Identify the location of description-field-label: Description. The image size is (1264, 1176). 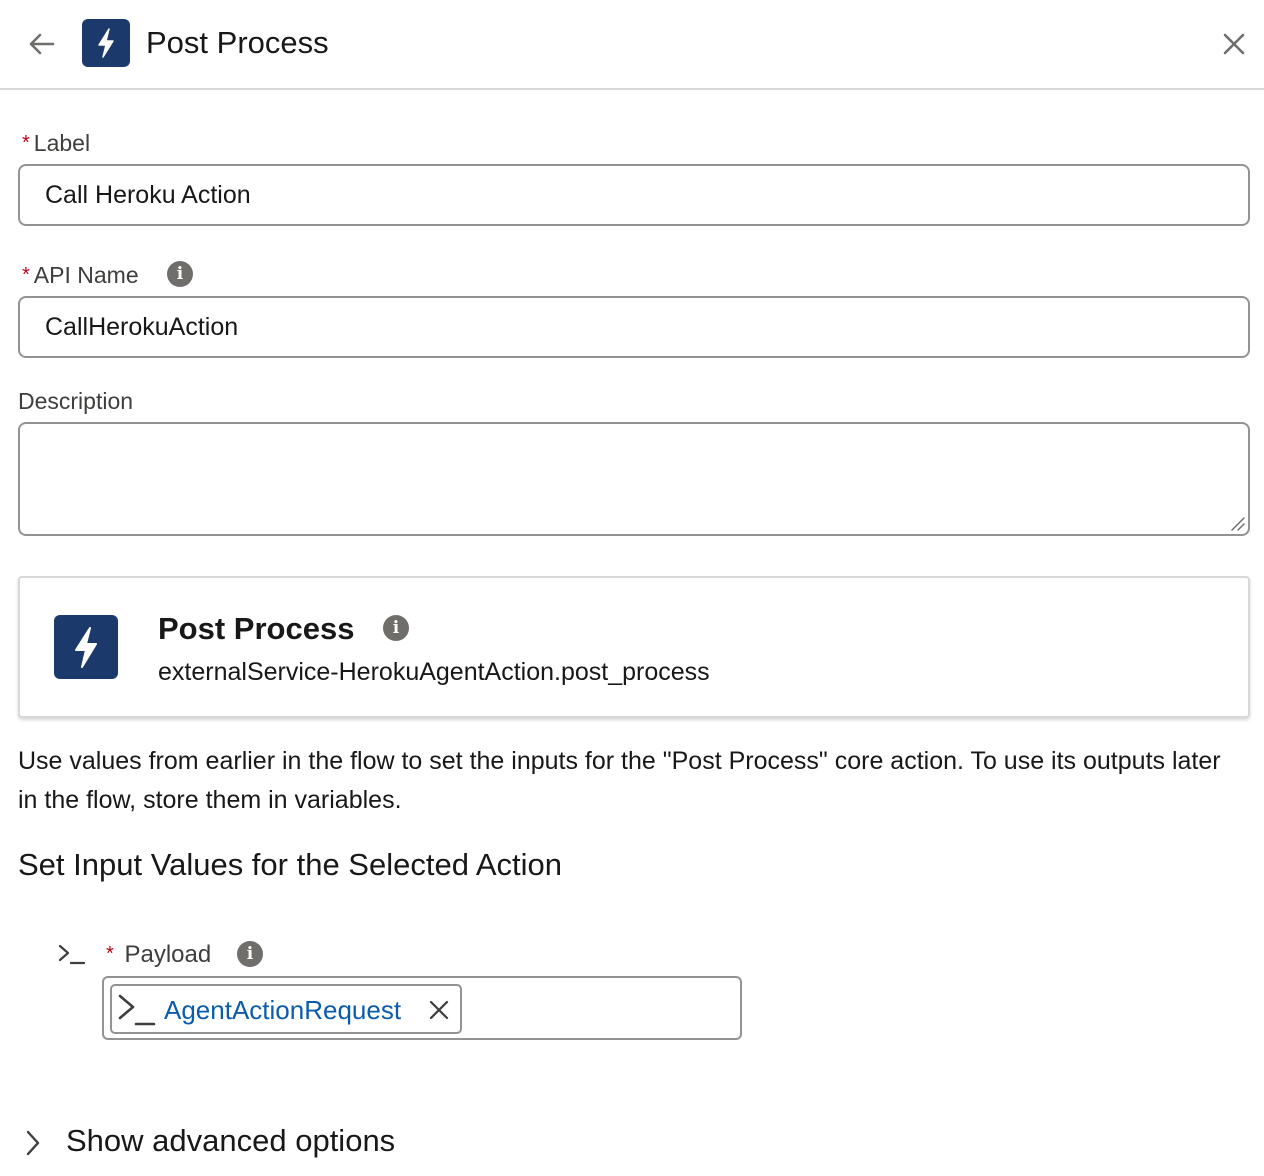
(76, 401).